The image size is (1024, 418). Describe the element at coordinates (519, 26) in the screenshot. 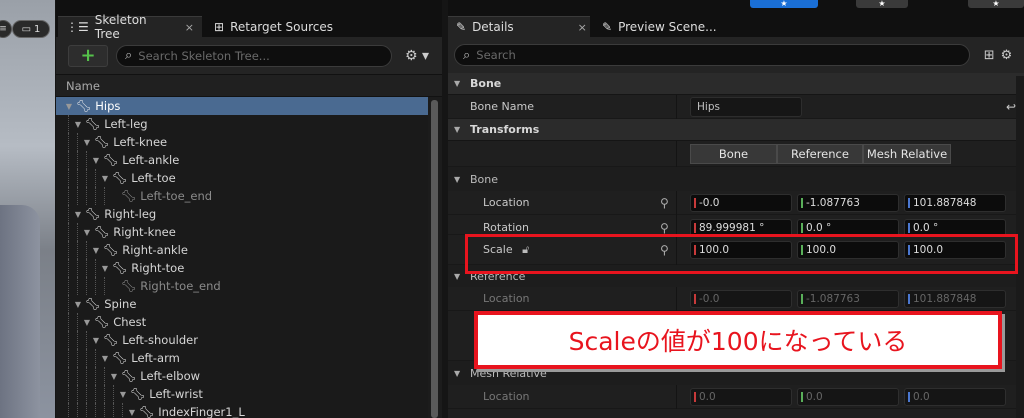

I see `tab-details: ✎ Details ×` at that location.